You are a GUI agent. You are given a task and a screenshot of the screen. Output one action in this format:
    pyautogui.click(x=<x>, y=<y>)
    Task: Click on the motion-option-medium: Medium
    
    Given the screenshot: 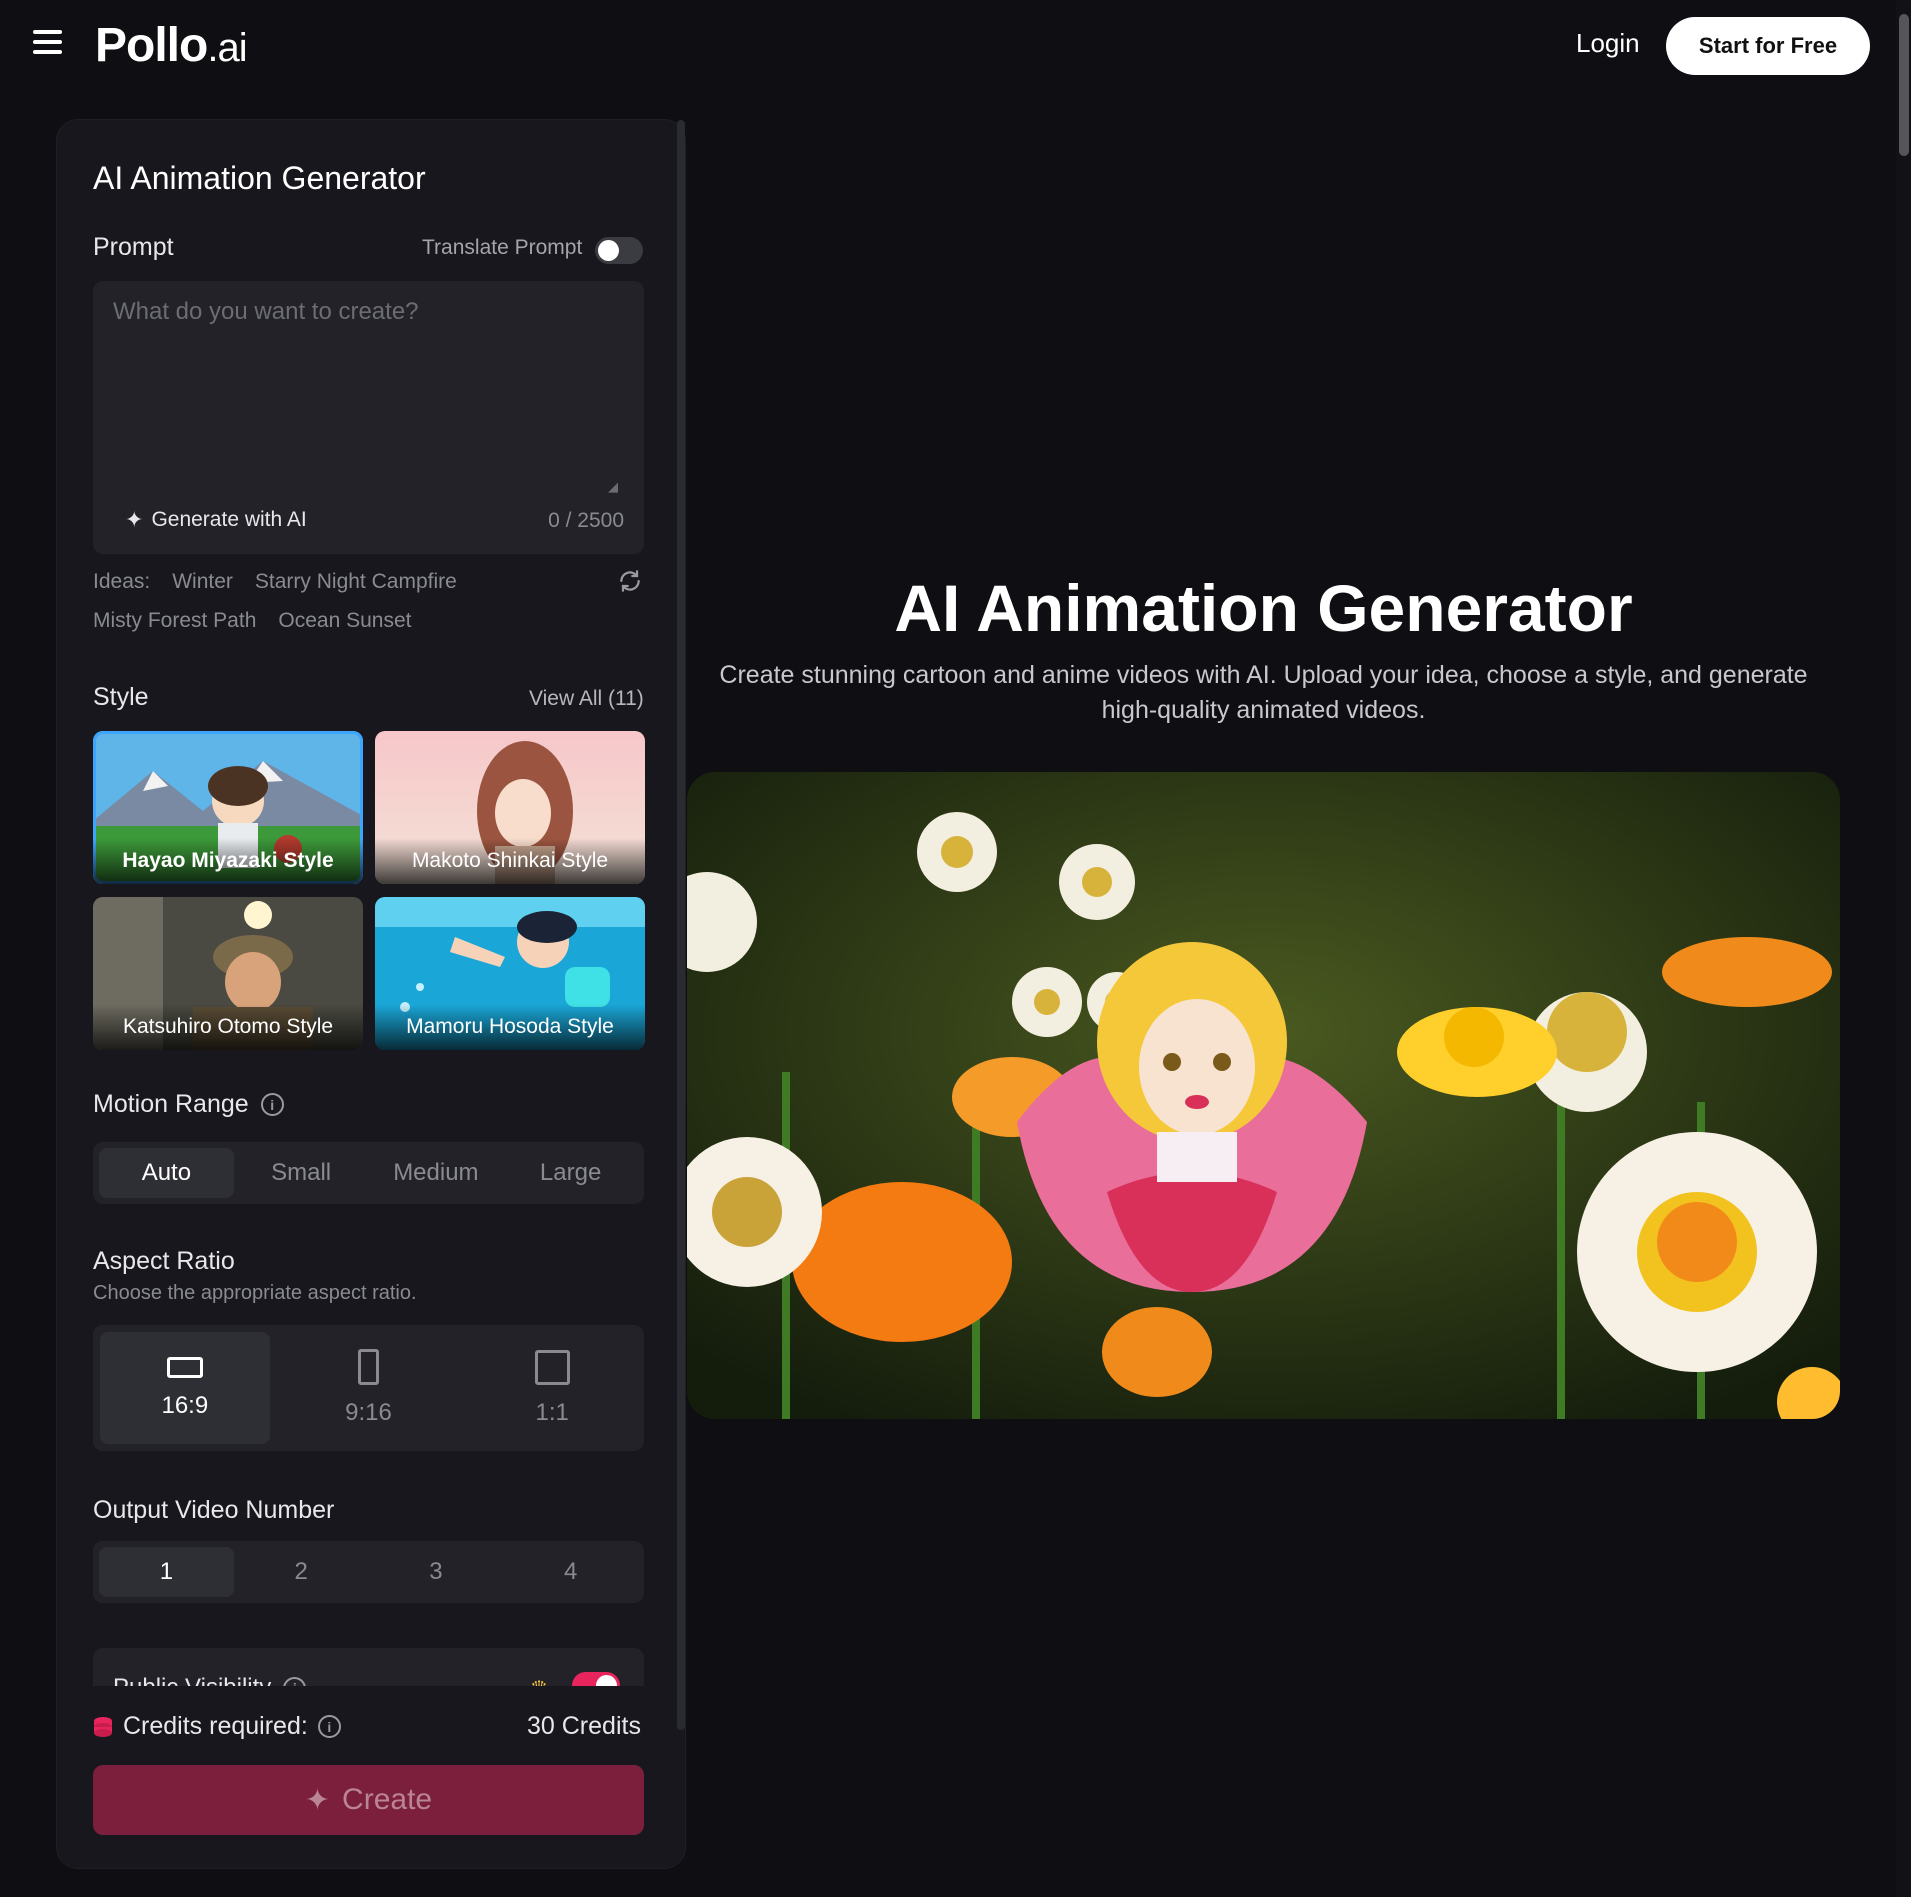 What is the action you would take?
    pyautogui.click(x=436, y=1173)
    